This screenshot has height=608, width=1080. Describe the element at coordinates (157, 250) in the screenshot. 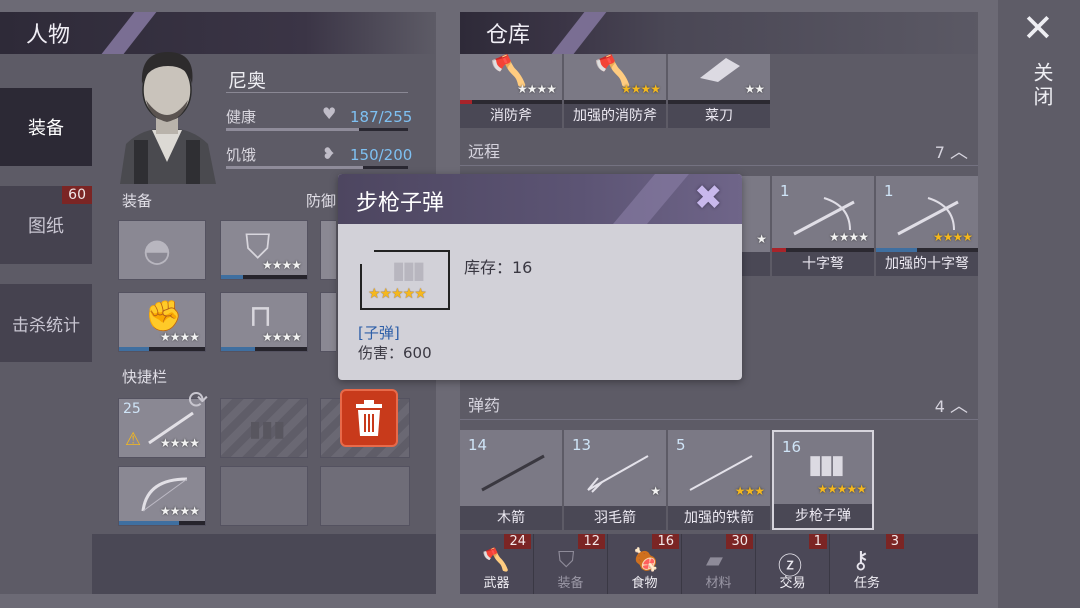

I see `helmet-icon: ◓` at that location.